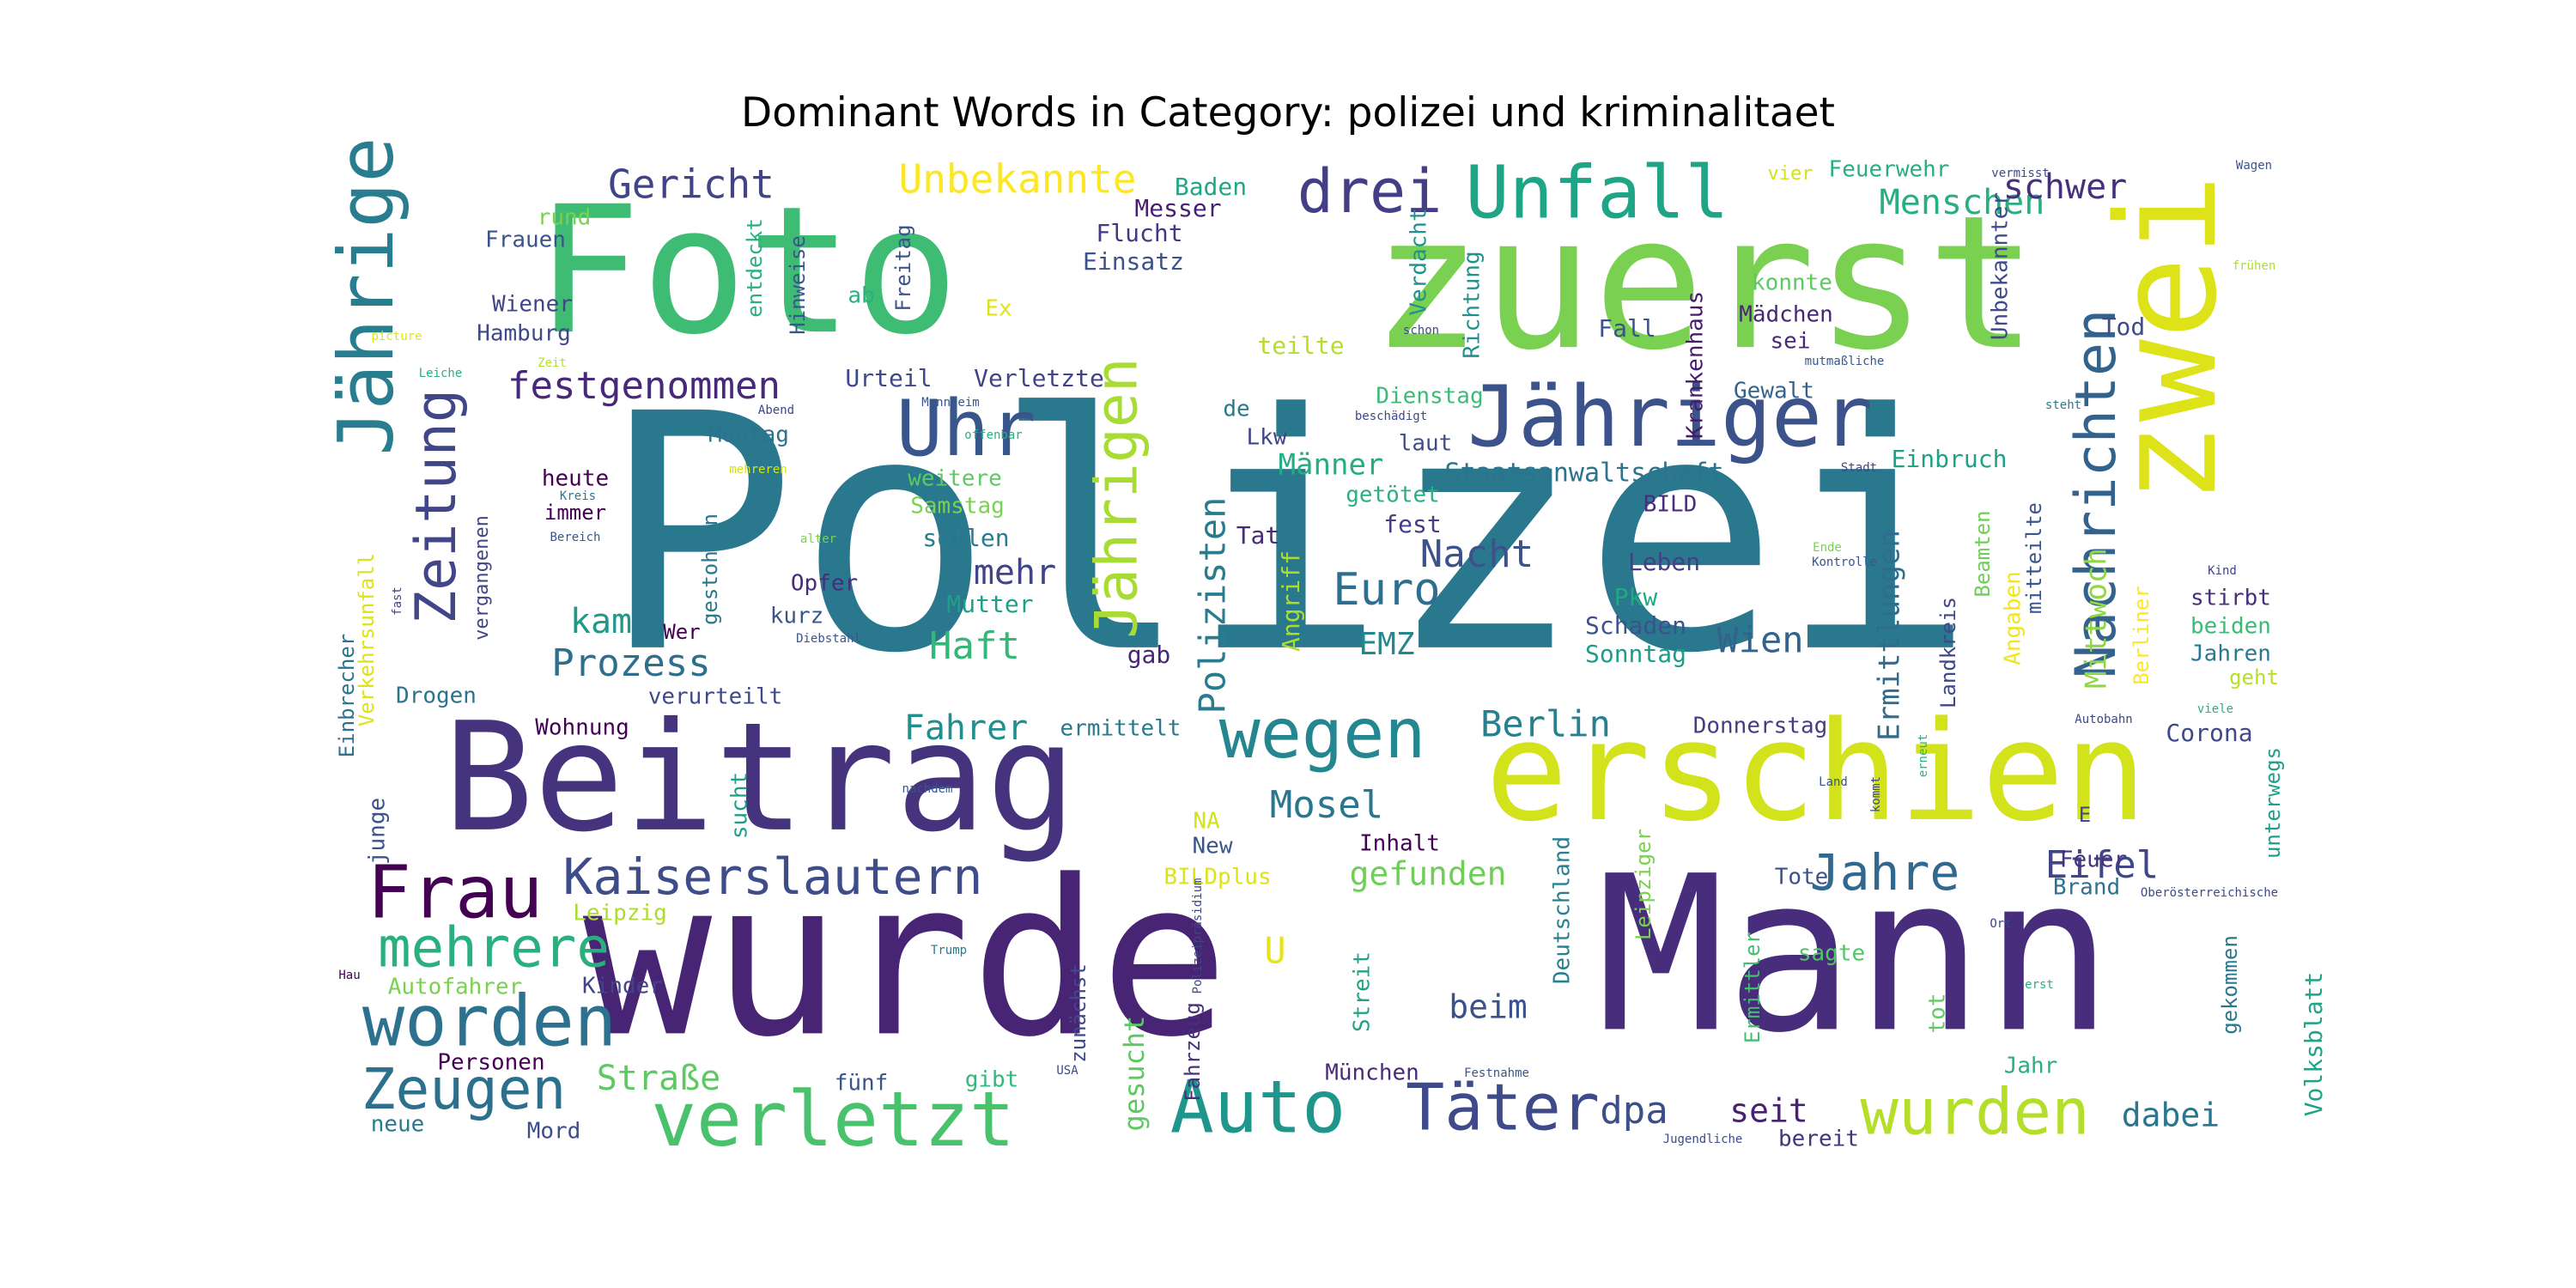  What do you see at coordinates (367, 640) in the screenshot?
I see `word-verkehrsunfall: Verkehrsunfall` at bounding box center [367, 640].